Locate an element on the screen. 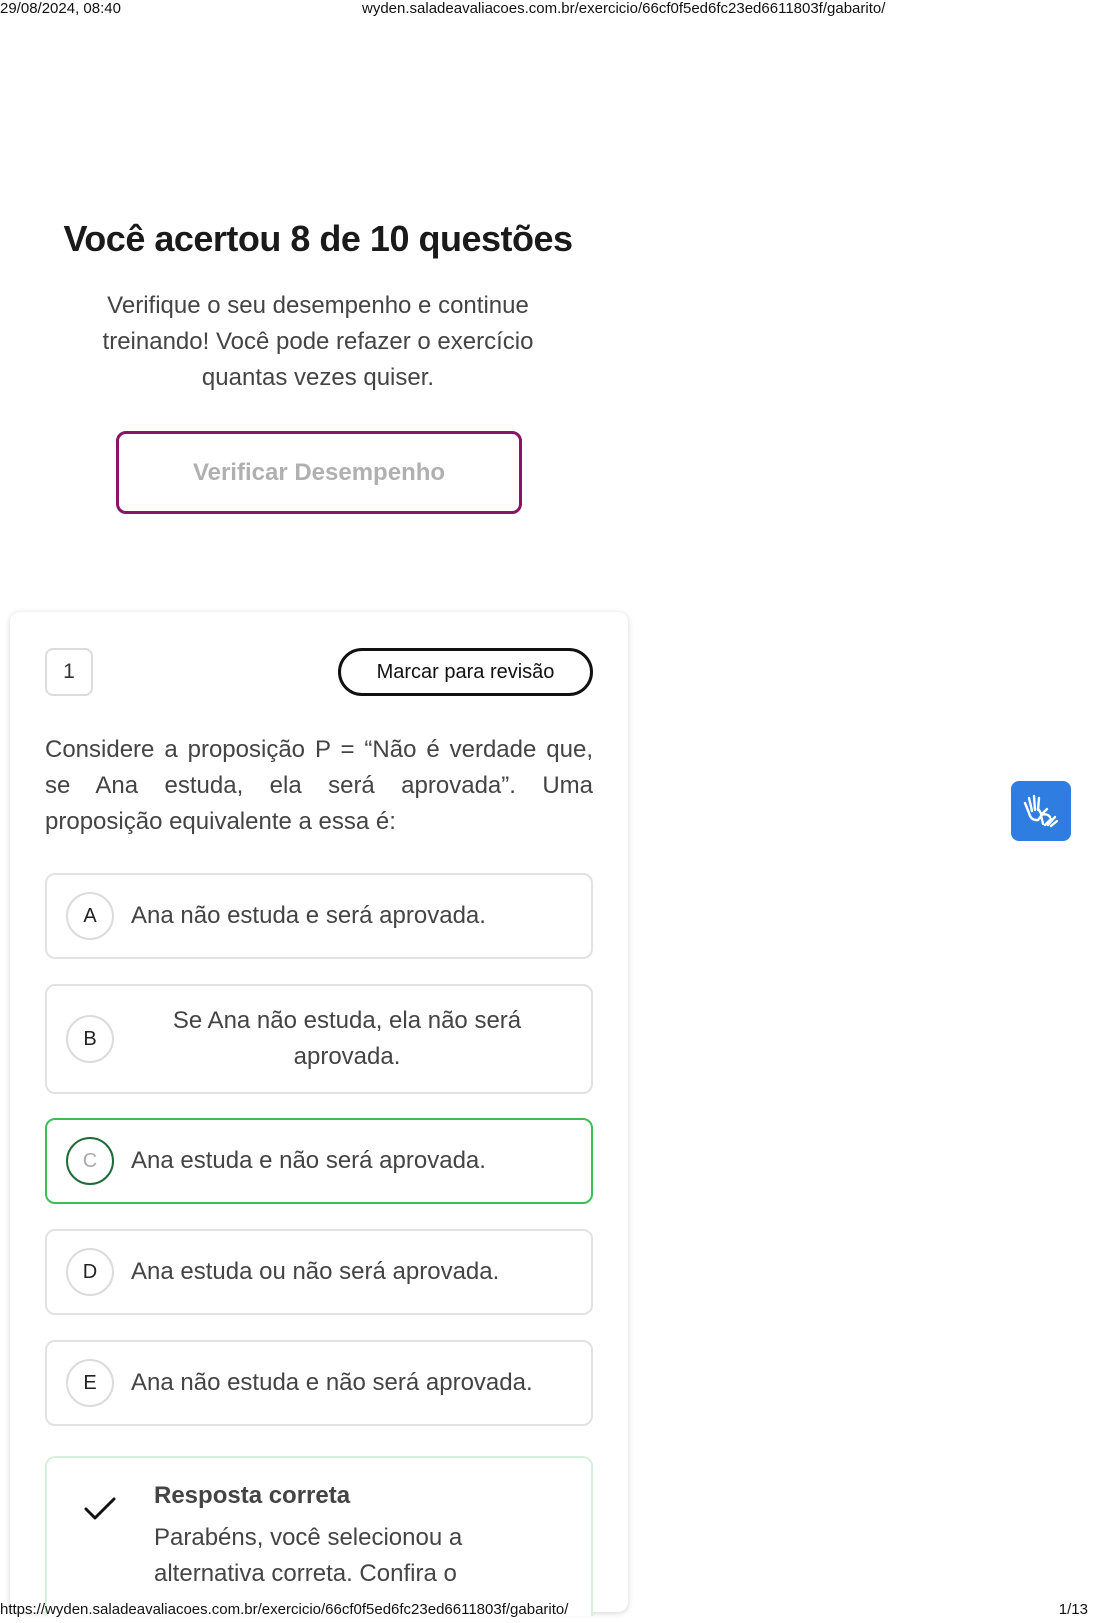 The width and height of the screenshot is (1094, 1623). question-number: 1 is located at coordinates (69, 672).